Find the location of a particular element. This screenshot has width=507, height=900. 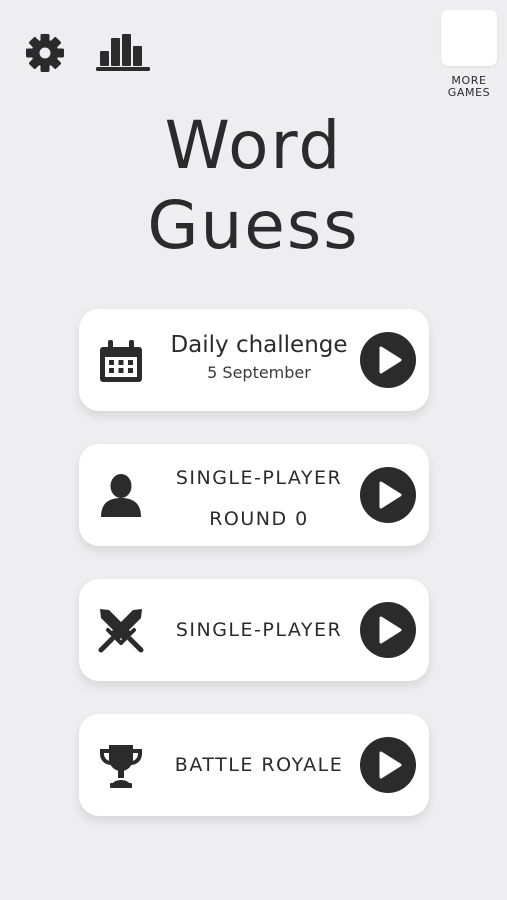

daily-challenge-card: Daily challenge 5 September is located at coordinates (254, 360).